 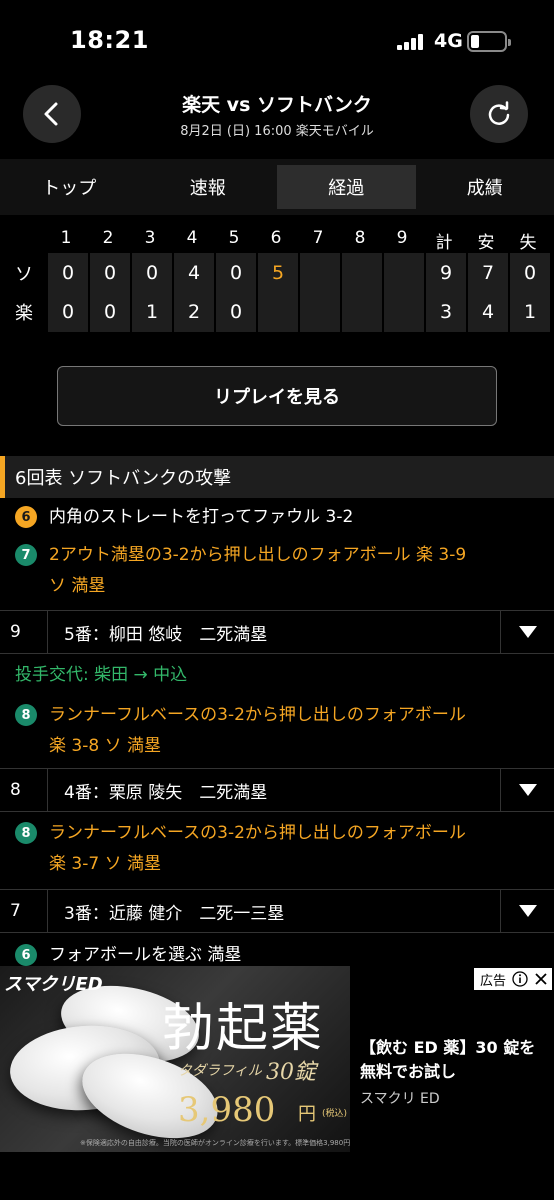 What do you see at coordinates (277, 731) in the screenshot?
I see `play-event: 8 ランナーフルベースの3-2から押し出しのフォアボール 楽 3-8 ソ 満塁` at bounding box center [277, 731].